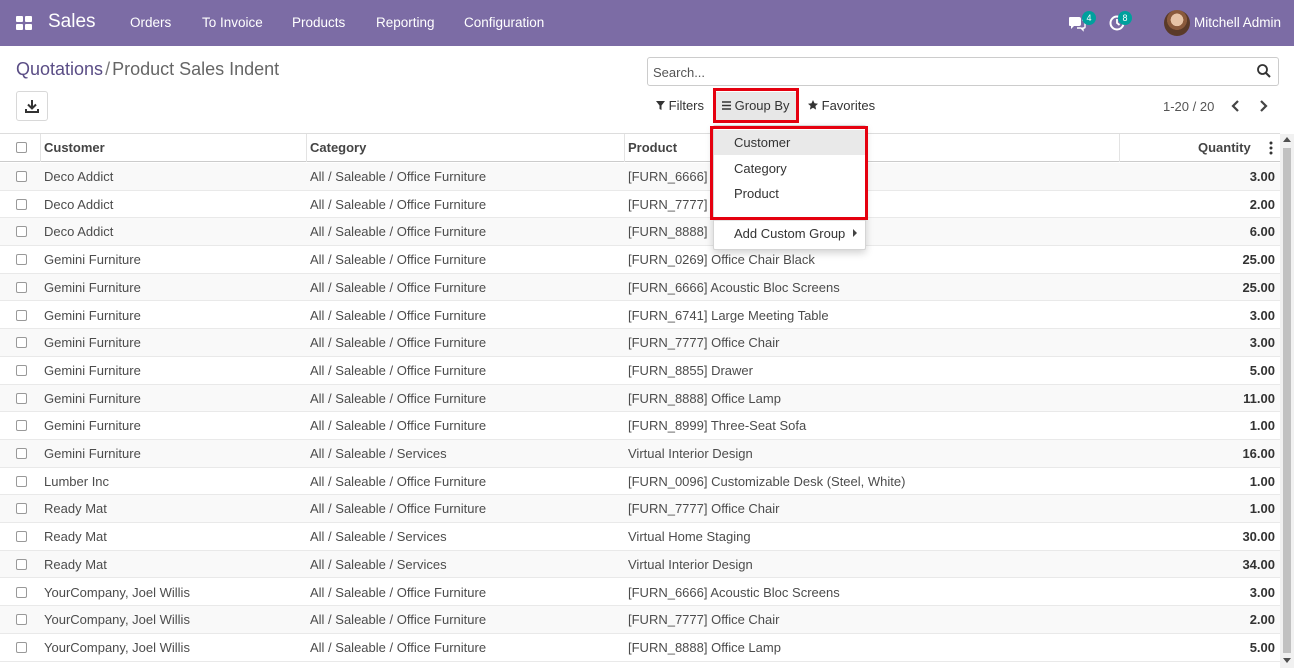  I want to click on groupby-option-category: Category, so click(789, 168).